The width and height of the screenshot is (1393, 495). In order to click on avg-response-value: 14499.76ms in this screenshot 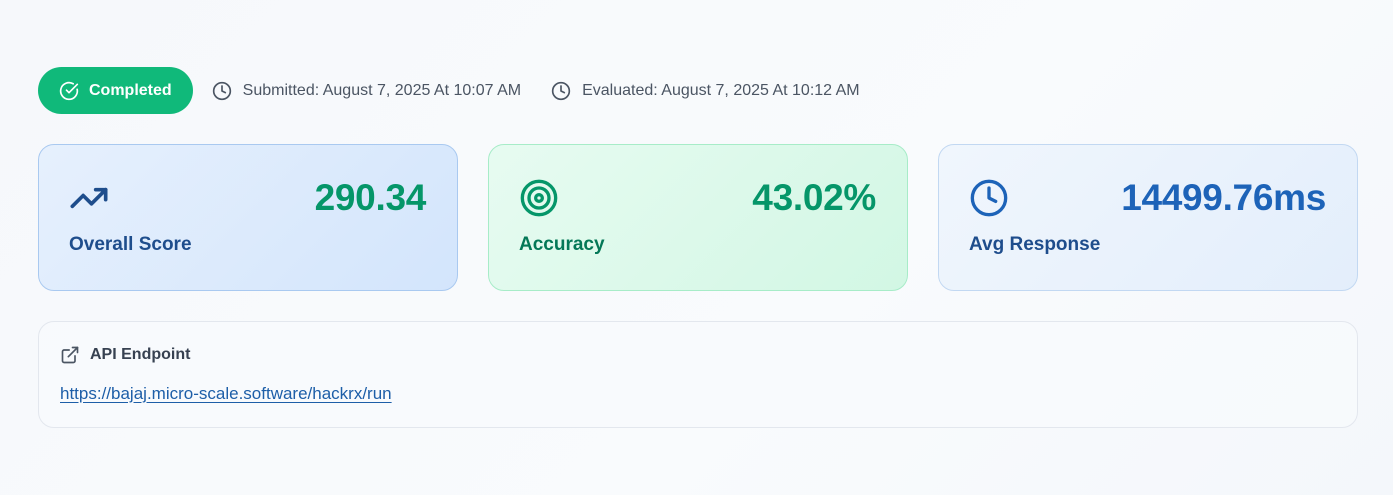, I will do `click(1223, 197)`.